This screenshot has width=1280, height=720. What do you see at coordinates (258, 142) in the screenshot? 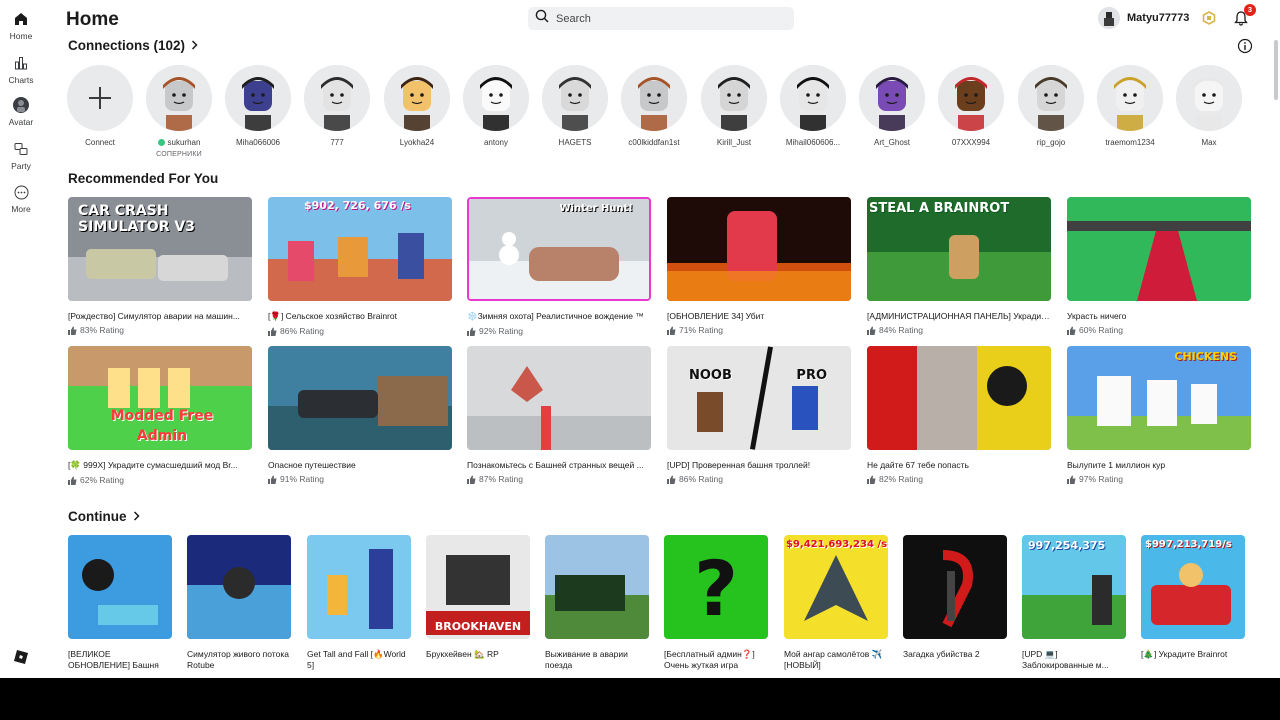
I see `connection-name: Miha066006` at bounding box center [258, 142].